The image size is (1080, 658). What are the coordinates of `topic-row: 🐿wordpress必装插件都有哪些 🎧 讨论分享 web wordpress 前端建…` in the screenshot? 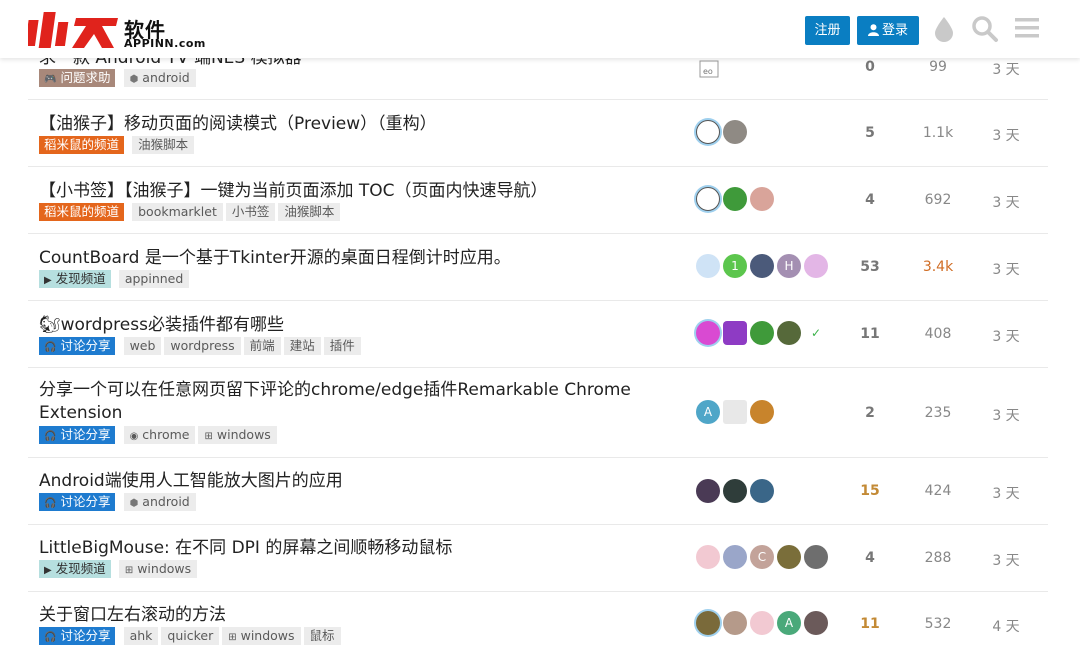 It's located at (538, 334).